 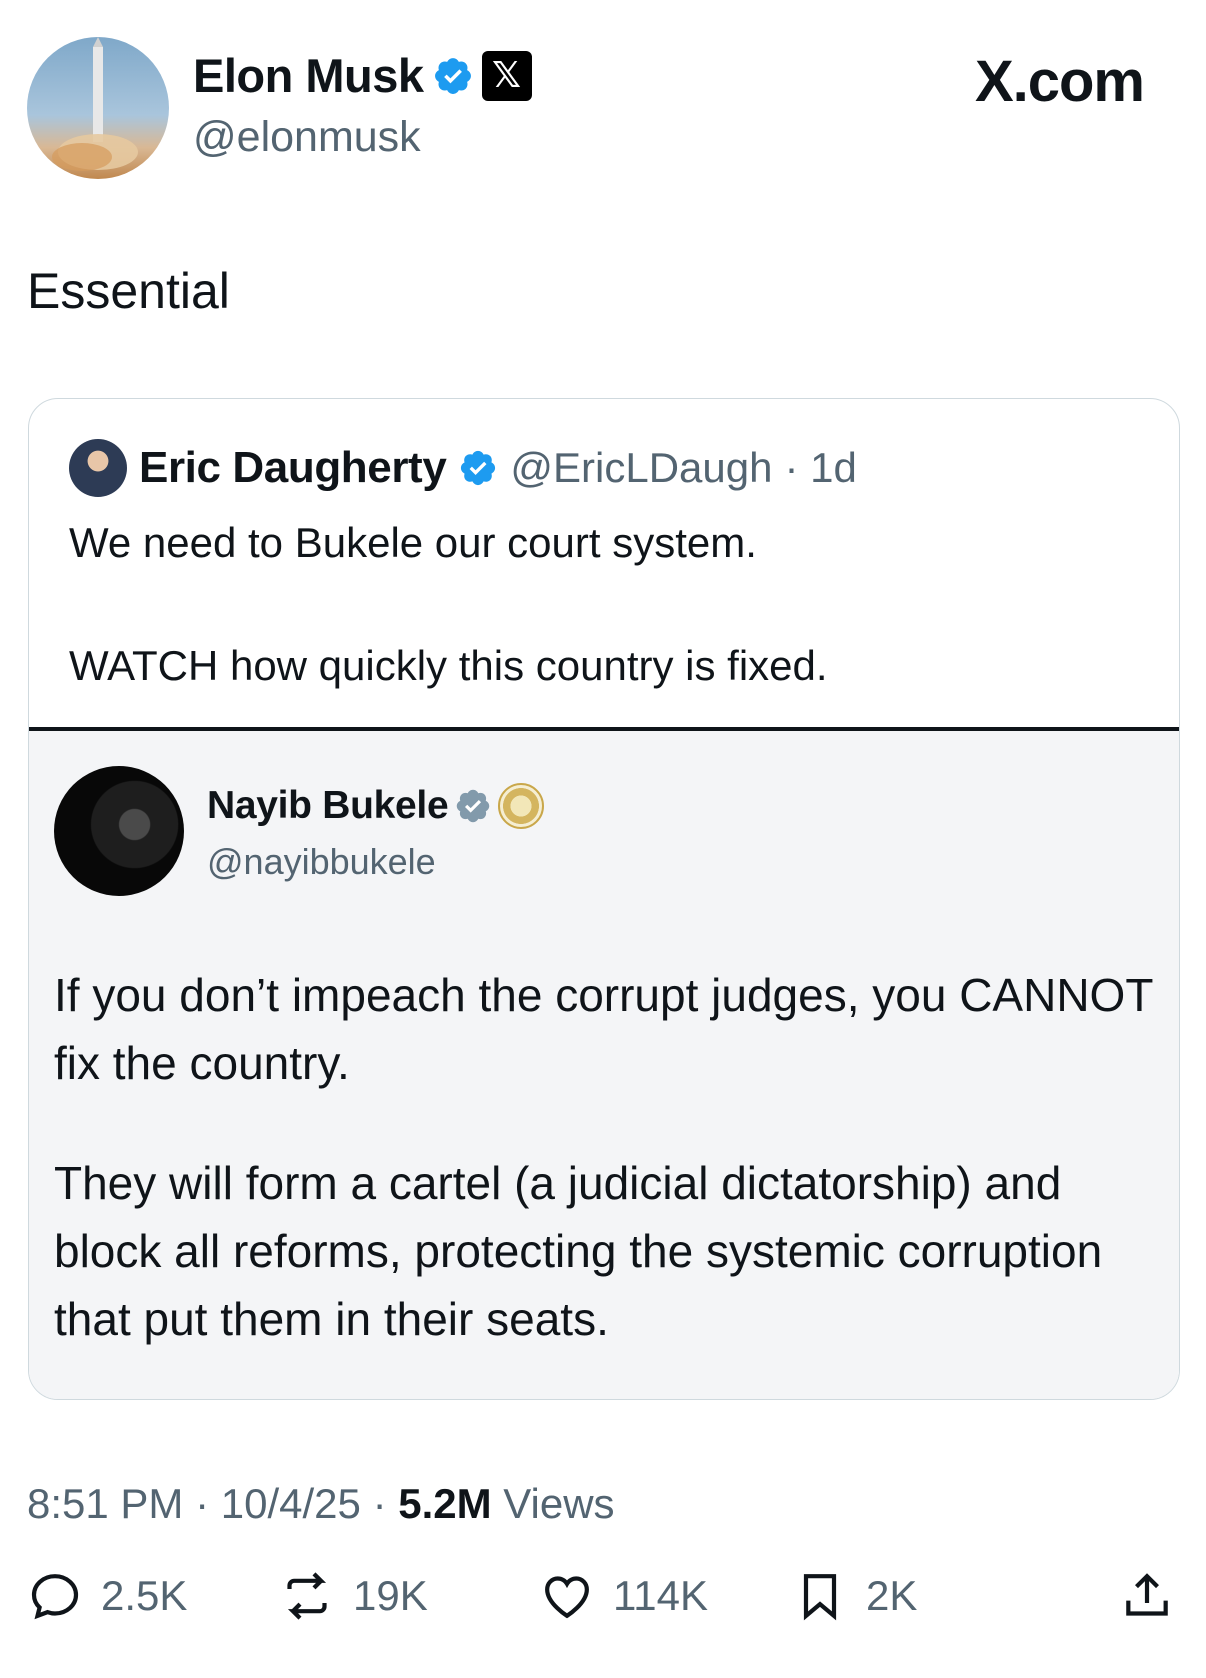 I want to click on share-button, so click(x=1147, y=1596).